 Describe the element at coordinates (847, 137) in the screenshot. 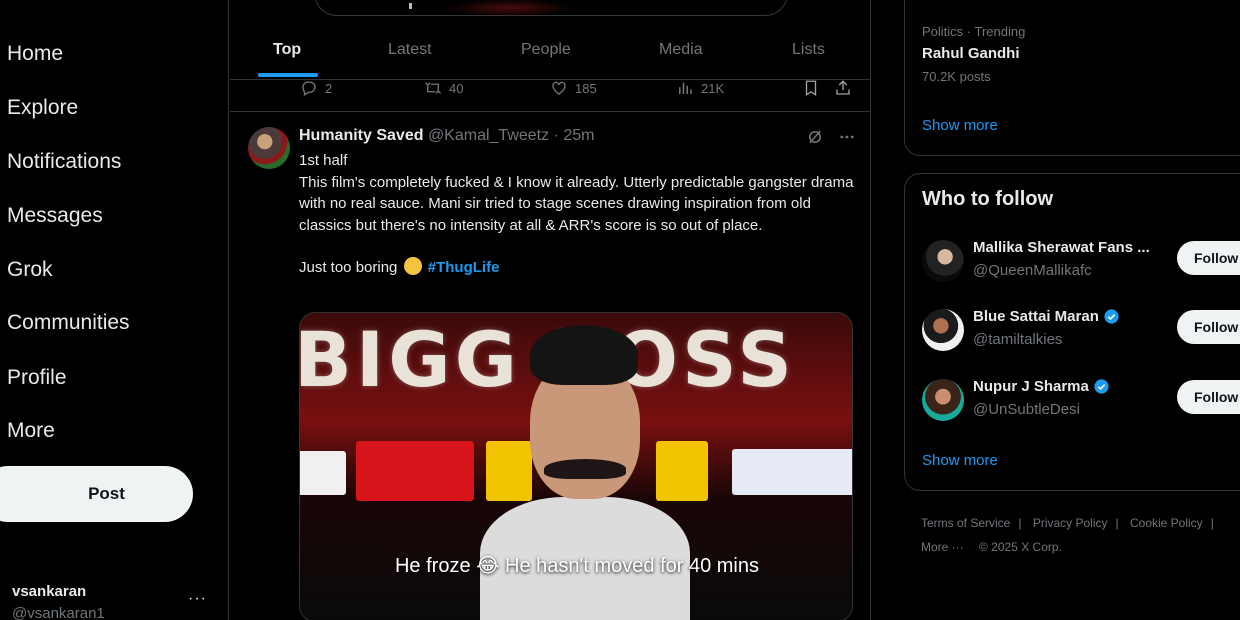

I see `more-icon` at that location.